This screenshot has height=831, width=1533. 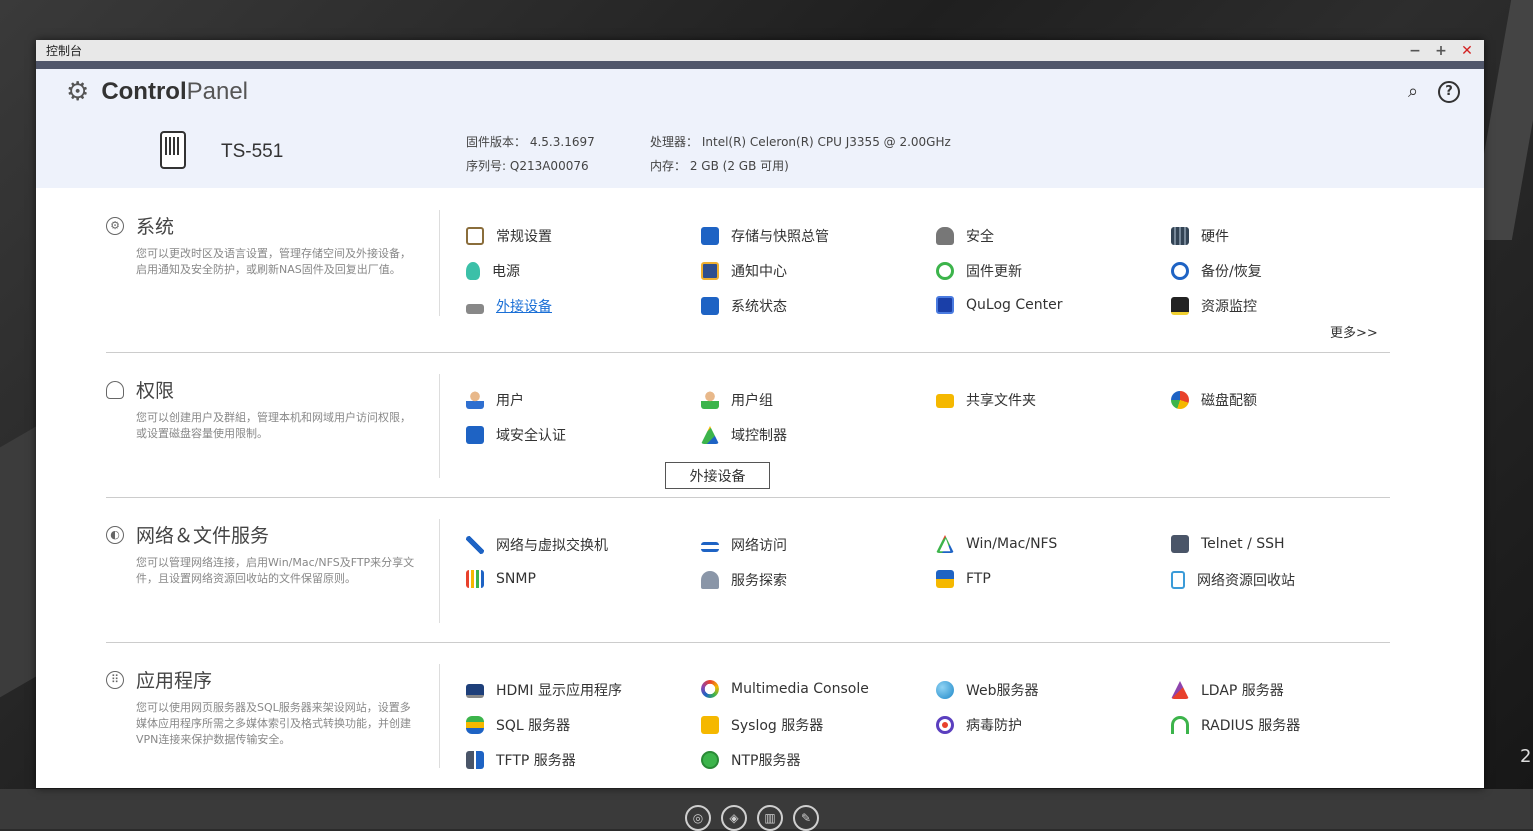 I want to click on memory-label: 内存：, so click(x=668, y=166).